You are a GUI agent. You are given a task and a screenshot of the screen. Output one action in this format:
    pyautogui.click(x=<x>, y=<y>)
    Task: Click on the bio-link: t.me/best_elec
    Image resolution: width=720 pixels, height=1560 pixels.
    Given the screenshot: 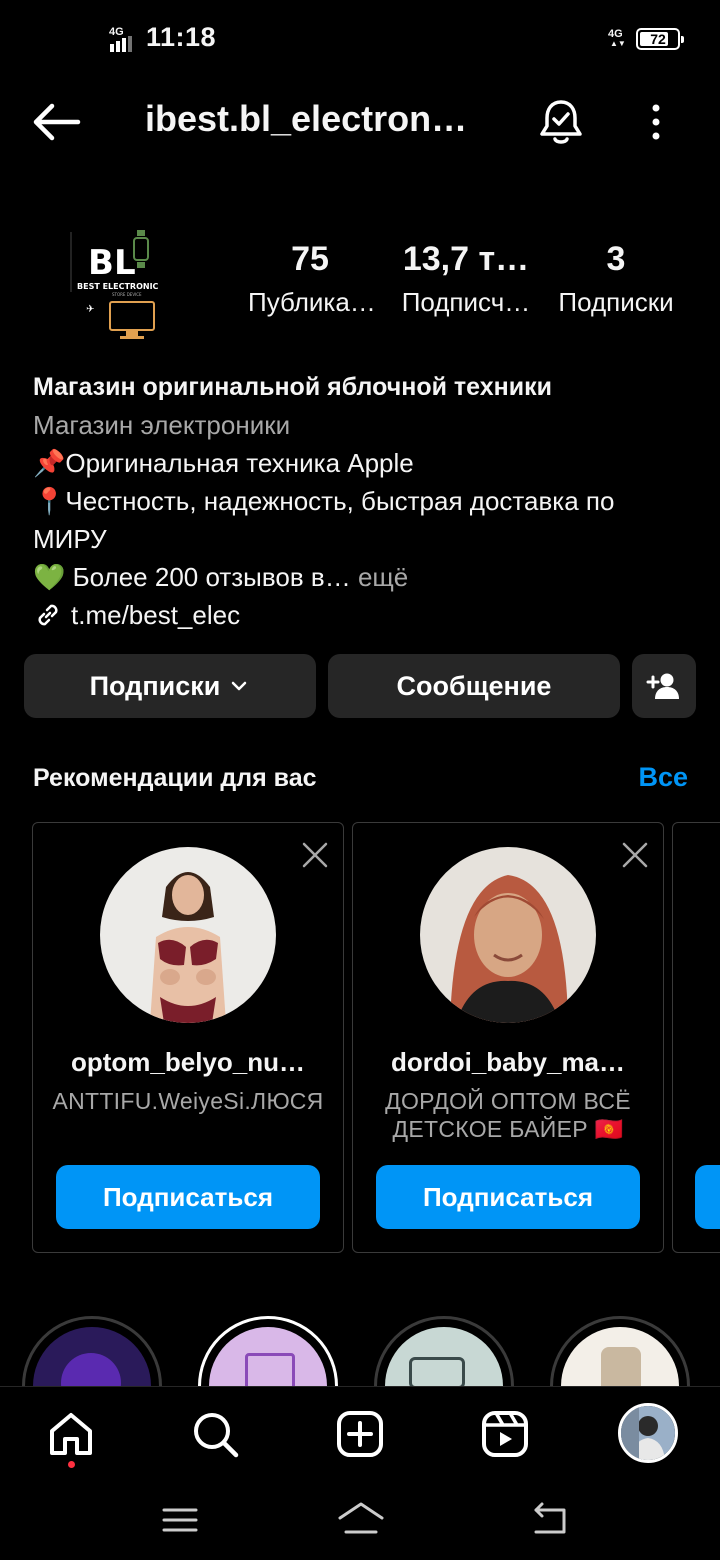 What is the action you would take?
    pyautogui.click(x=363, y=615)
    